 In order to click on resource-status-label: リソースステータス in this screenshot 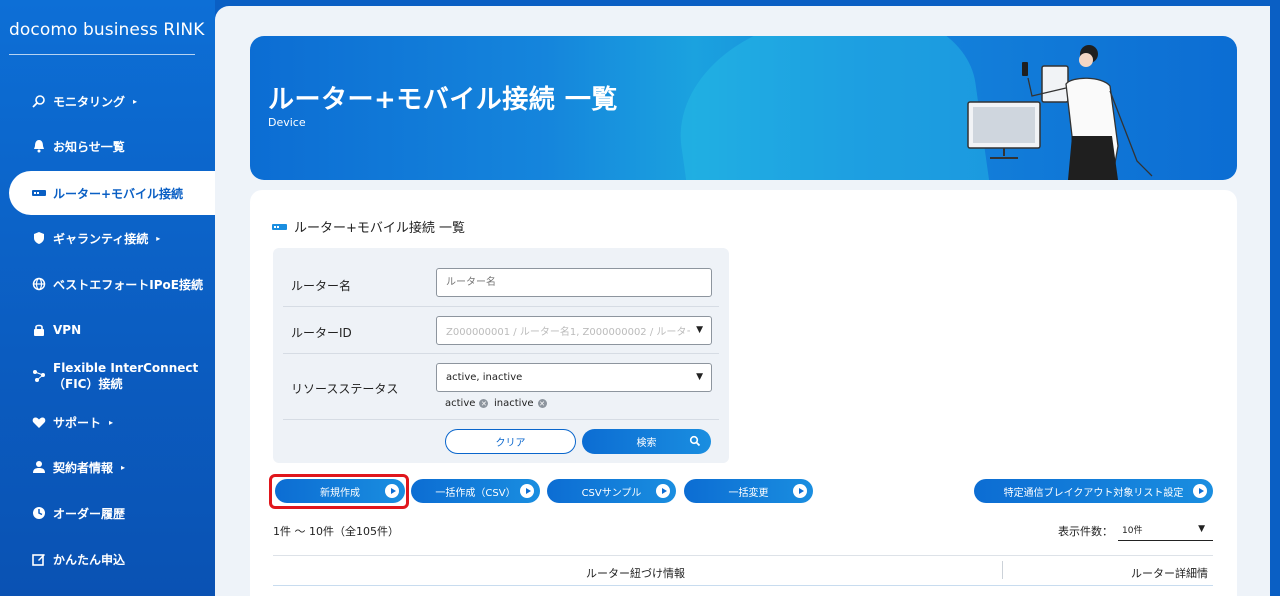, I will do `click(345, 389)`.